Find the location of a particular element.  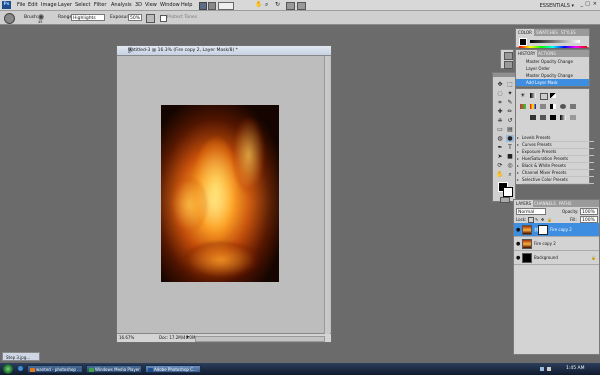

adjustment-preset: Curves Presets is located at coordinates (555, 145).